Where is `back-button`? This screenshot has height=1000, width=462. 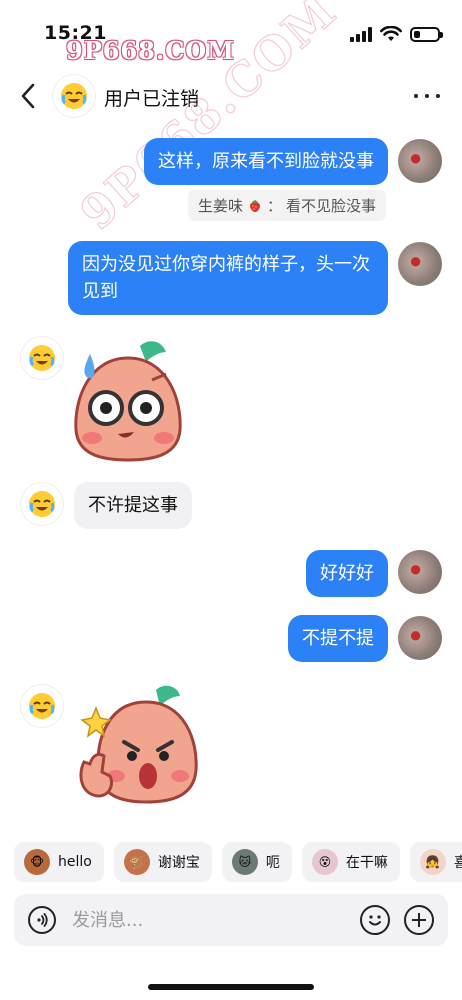 back-button is located at coordinates (28, 96).